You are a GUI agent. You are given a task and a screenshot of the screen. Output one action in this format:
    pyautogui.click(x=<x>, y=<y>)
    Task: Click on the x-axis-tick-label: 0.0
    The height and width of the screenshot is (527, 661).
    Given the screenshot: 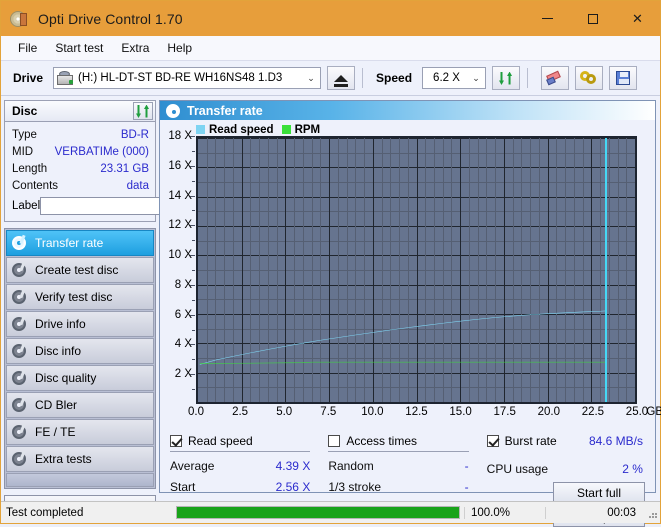 What is the action you would take?
    pyautogui.click(x=196, y=412)
    